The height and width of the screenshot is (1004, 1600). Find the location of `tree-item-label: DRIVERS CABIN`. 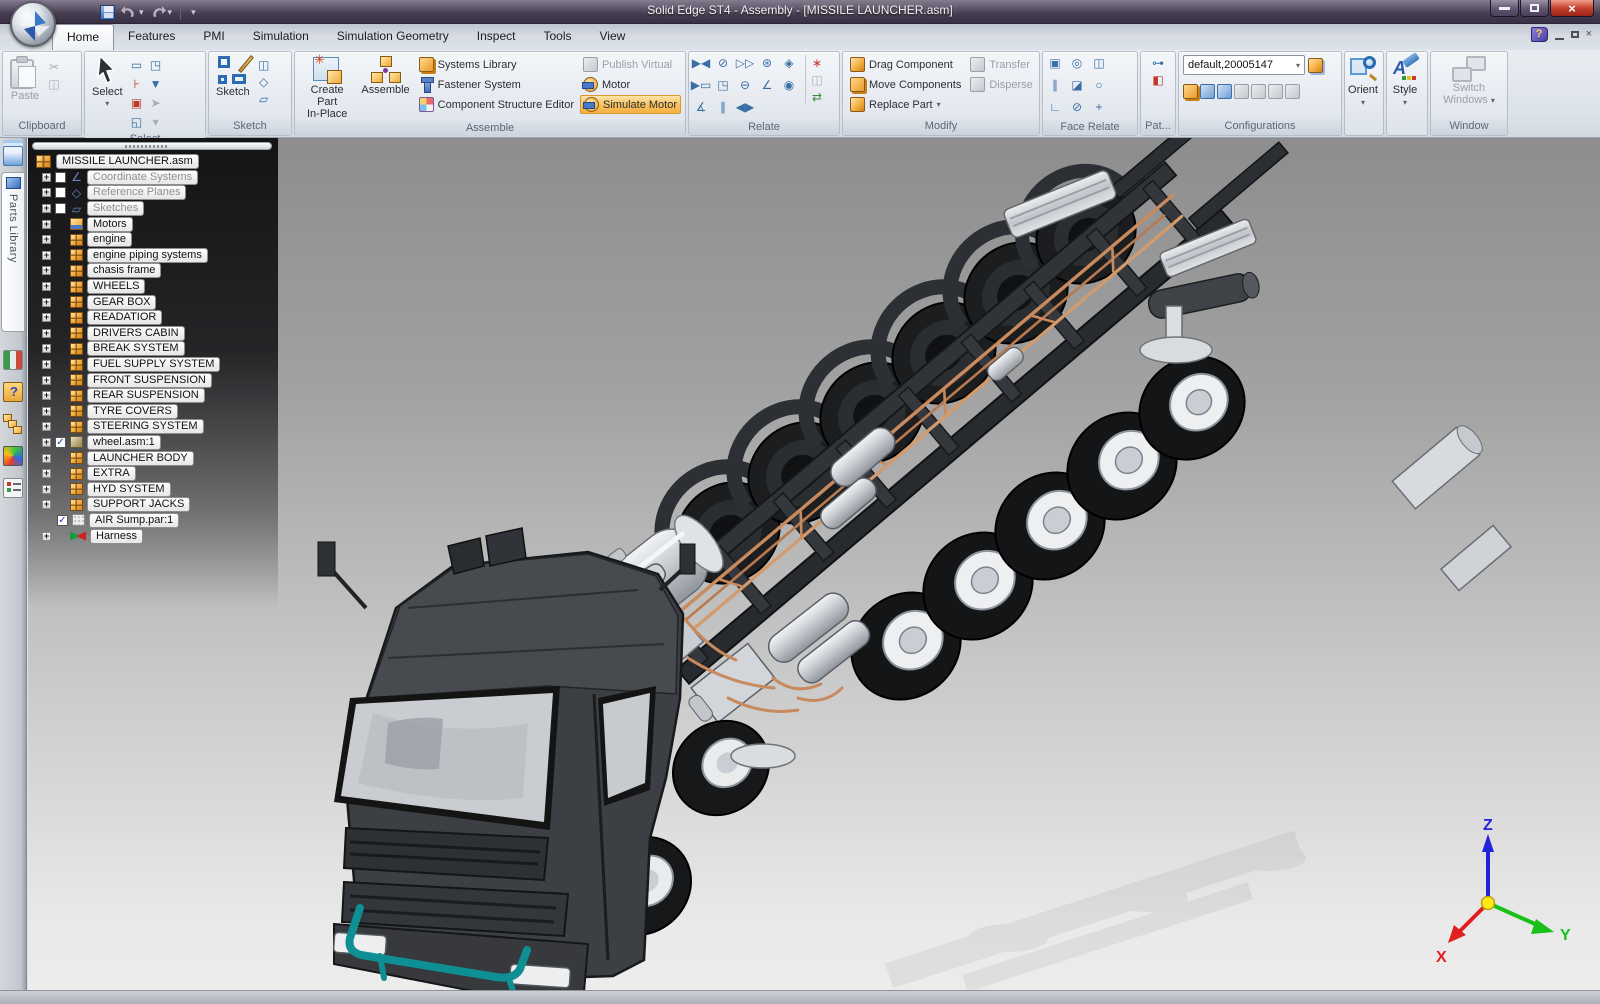

tree-item-label: DRIVERS CABIN is located at coordinates (136, 333).